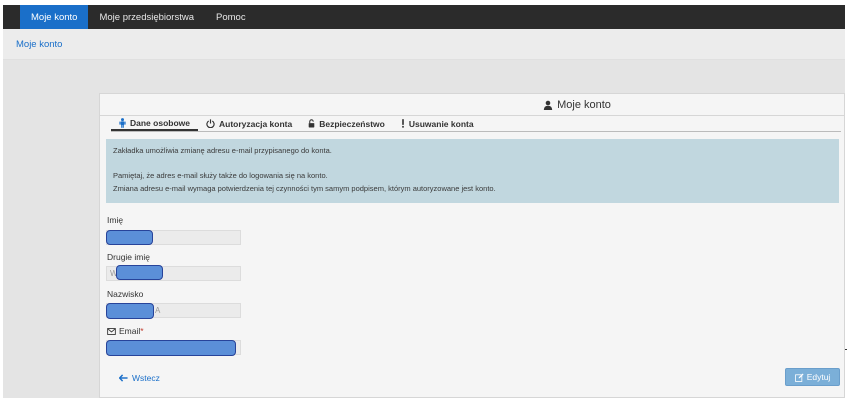 The image size is (847, 398). What do you see at coordinates (424, 44) in the screenshot?
I see `breadcrumb-bar: Moje konto` at bounding box center [424, 44].